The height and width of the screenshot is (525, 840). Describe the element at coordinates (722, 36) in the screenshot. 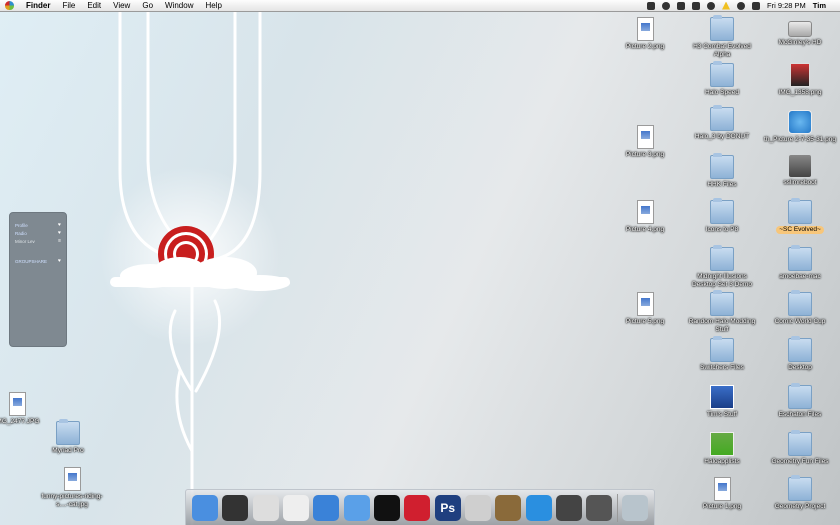

I see `desktop-icon: H3 Combat Evolved Alpha` at that location.